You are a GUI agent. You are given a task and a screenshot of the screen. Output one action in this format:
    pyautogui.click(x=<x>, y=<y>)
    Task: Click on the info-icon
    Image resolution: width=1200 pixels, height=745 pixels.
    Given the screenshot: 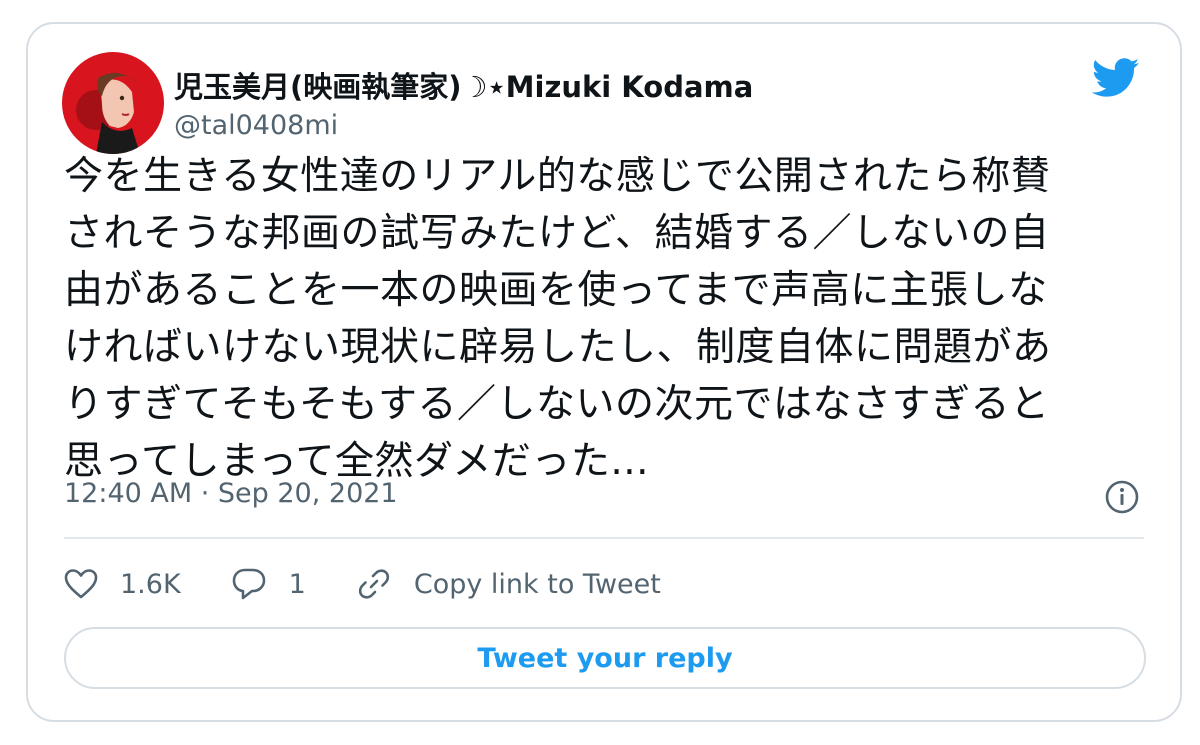 What is the action you would take?
    pyautogui.click(x=1122, y=497)
    